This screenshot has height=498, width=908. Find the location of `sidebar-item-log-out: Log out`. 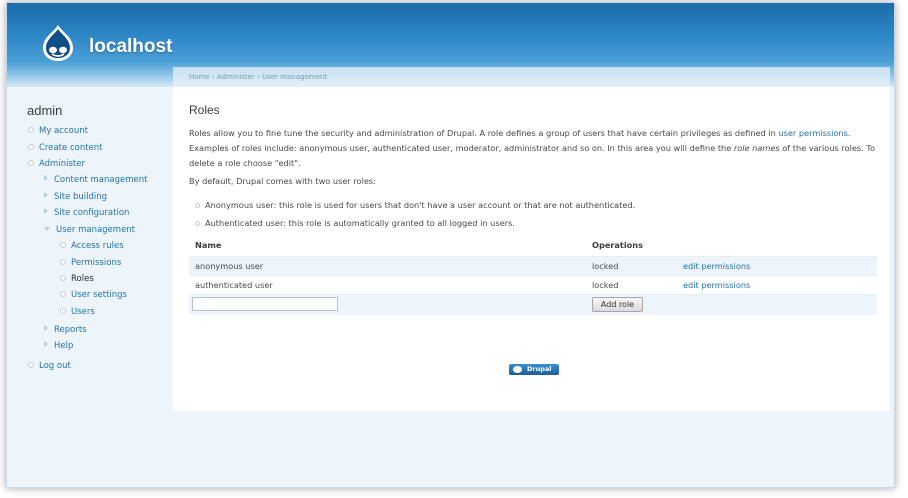

sidebar-item-log-out: Log out is located at coordinates (49, 366).